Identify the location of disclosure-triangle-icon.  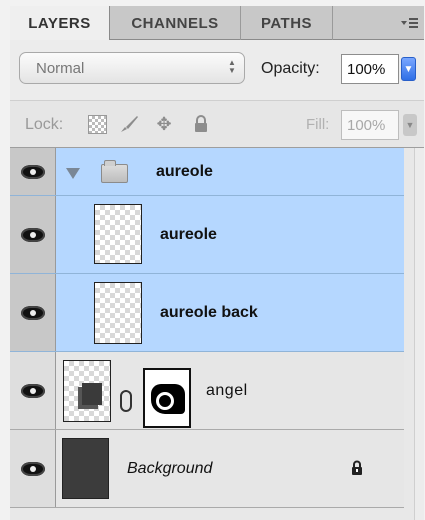
(73, 173).